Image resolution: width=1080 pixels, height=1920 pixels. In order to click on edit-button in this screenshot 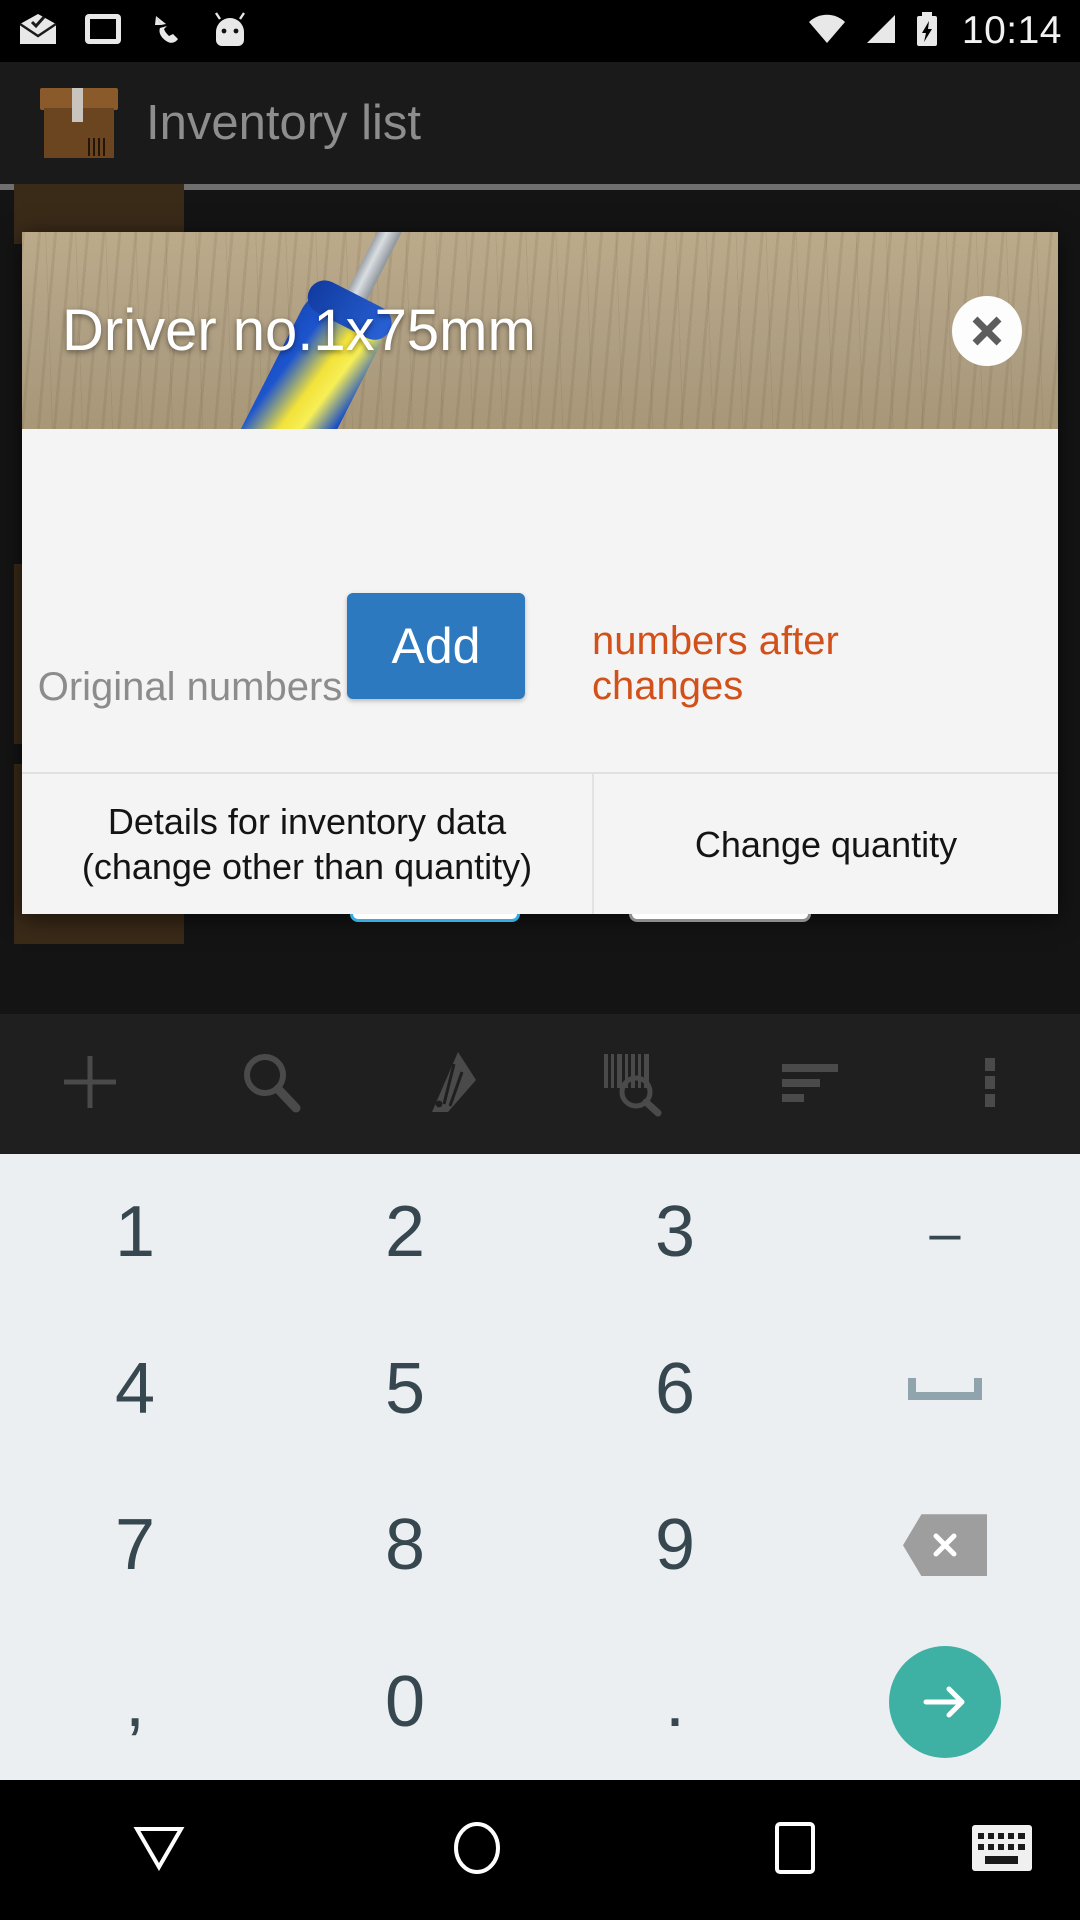, I will do `click(450, 1084)`.